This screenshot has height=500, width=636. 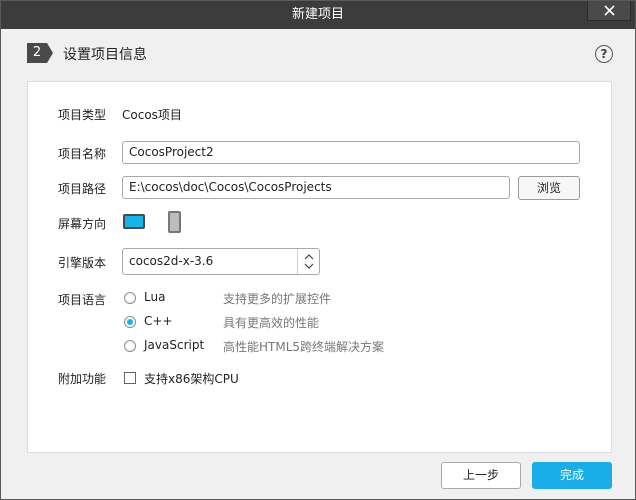 I want to click on radio-lua, so click(x=130, y=298).